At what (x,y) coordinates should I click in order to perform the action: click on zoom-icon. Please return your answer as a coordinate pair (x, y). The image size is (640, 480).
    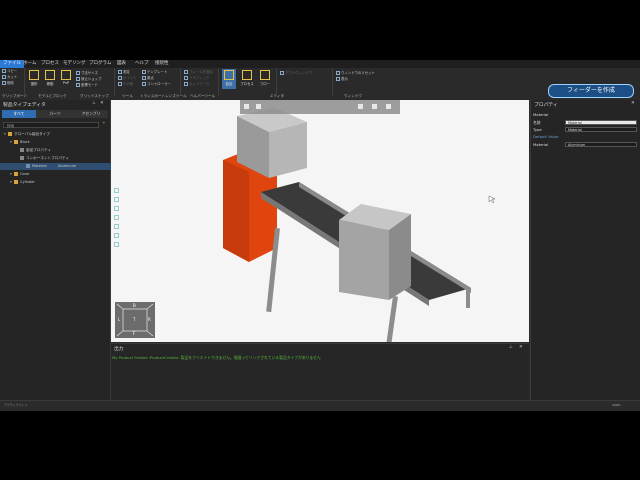
    Looking at the image, I should click on (116, 190).